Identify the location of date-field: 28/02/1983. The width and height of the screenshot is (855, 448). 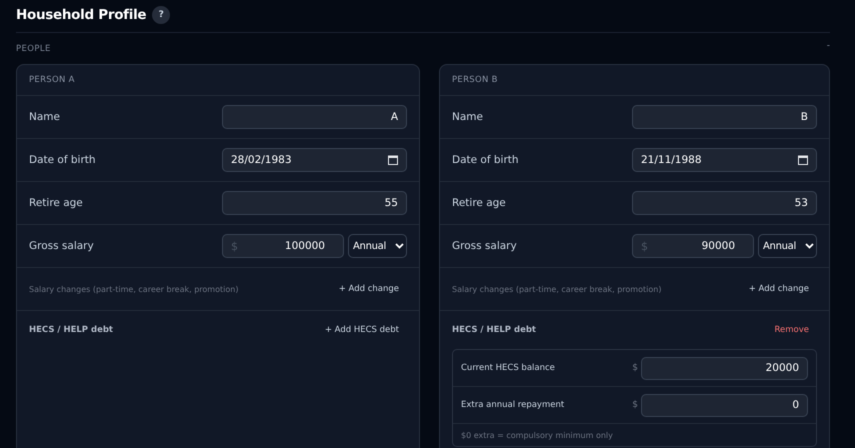
(314, 160).